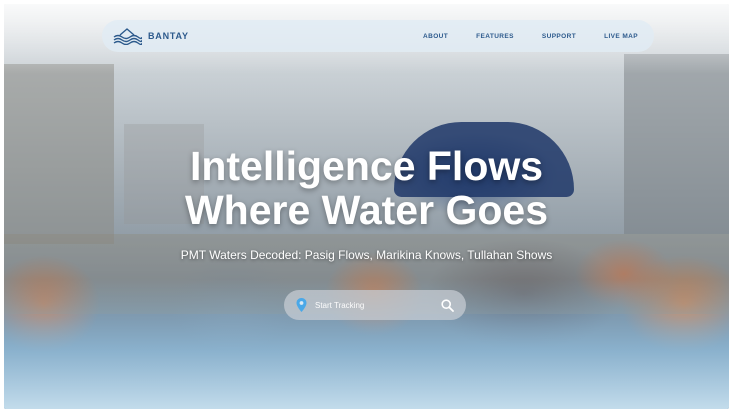  I want to click on nav-link-live-map: LIVE MAP, so click(621, 36).